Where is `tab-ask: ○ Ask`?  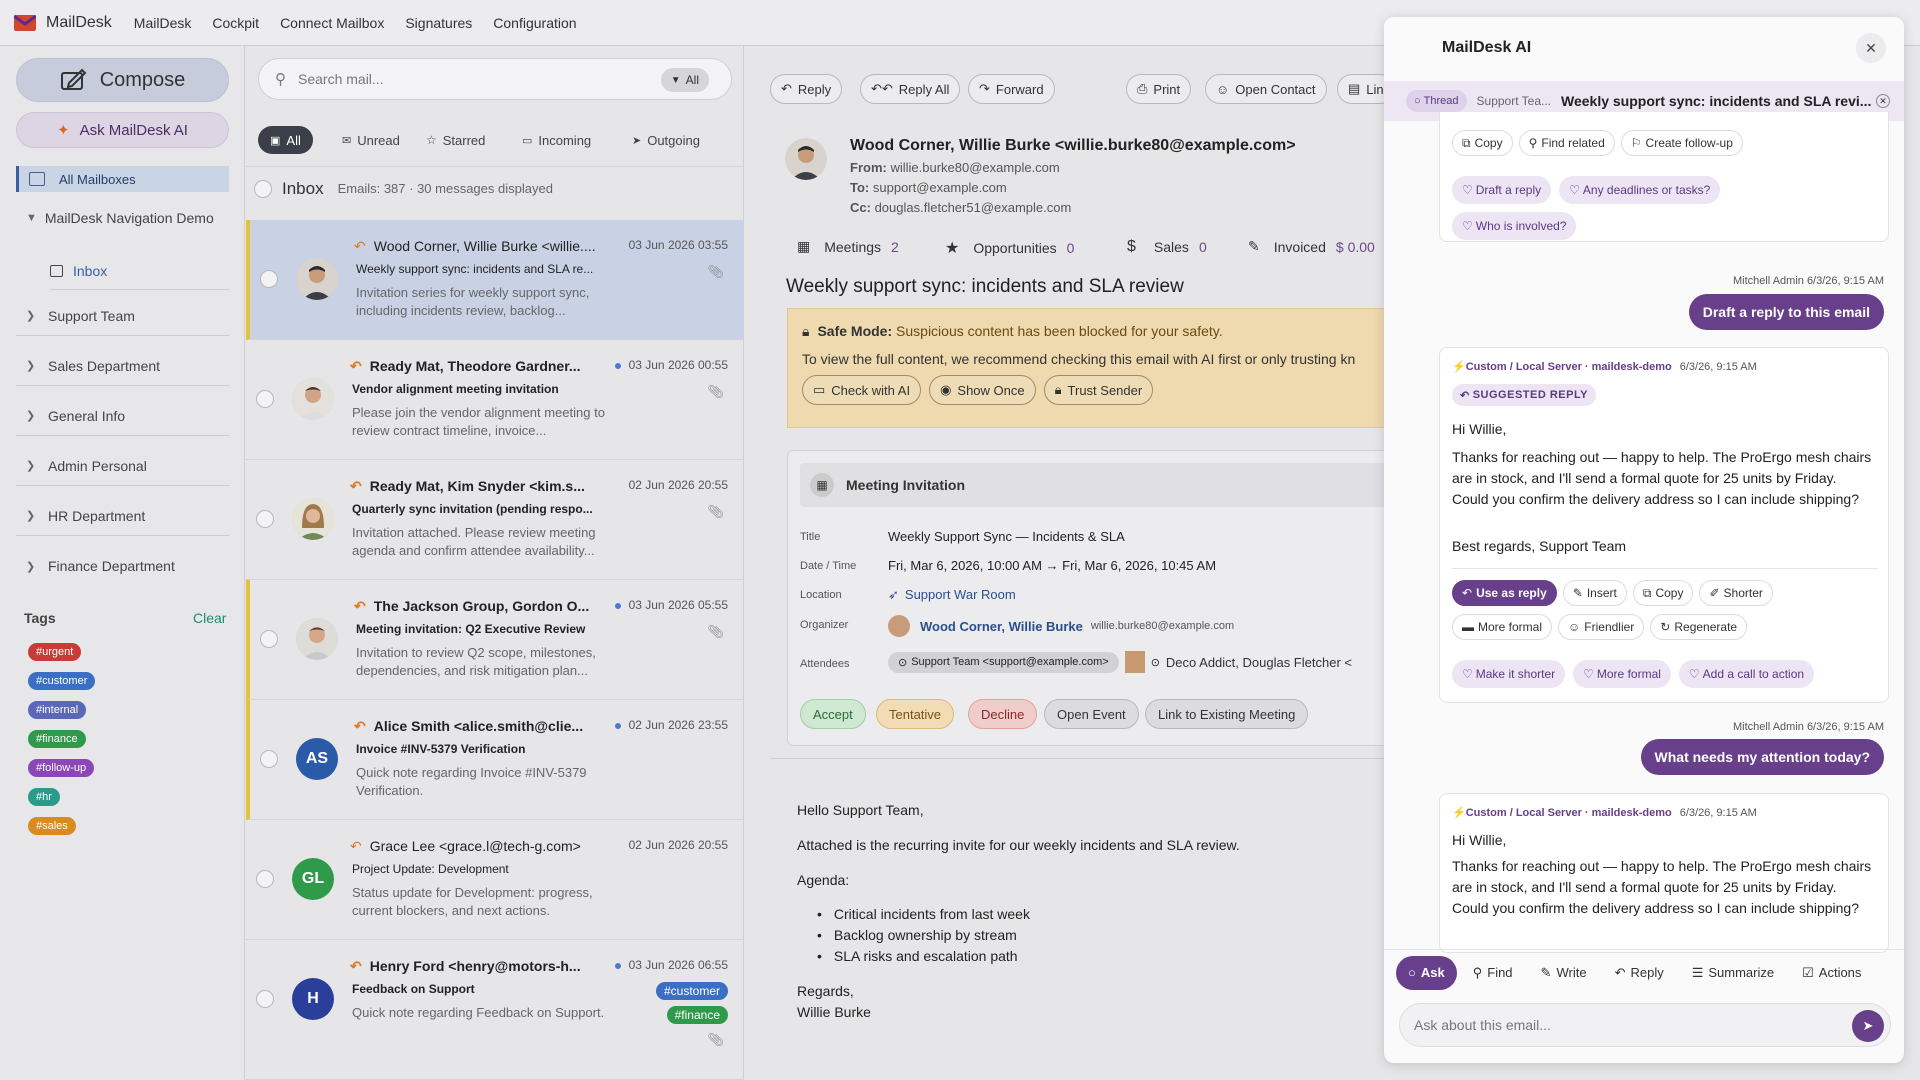
tab-ask: ○ Ask is located at coordinates (1426, 972).